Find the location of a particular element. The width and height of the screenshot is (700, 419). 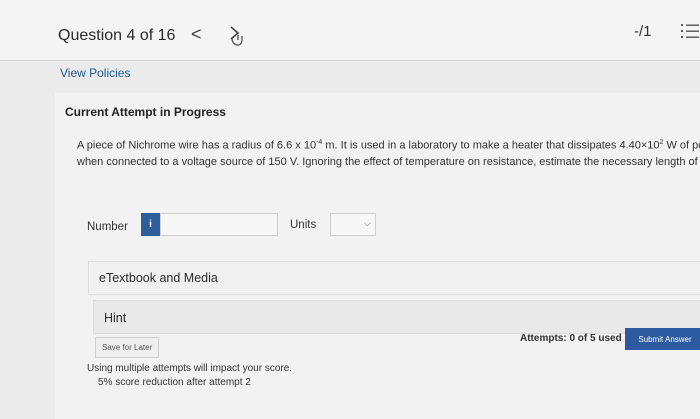

hint-label: Hint is located at coordinates (115, 318).